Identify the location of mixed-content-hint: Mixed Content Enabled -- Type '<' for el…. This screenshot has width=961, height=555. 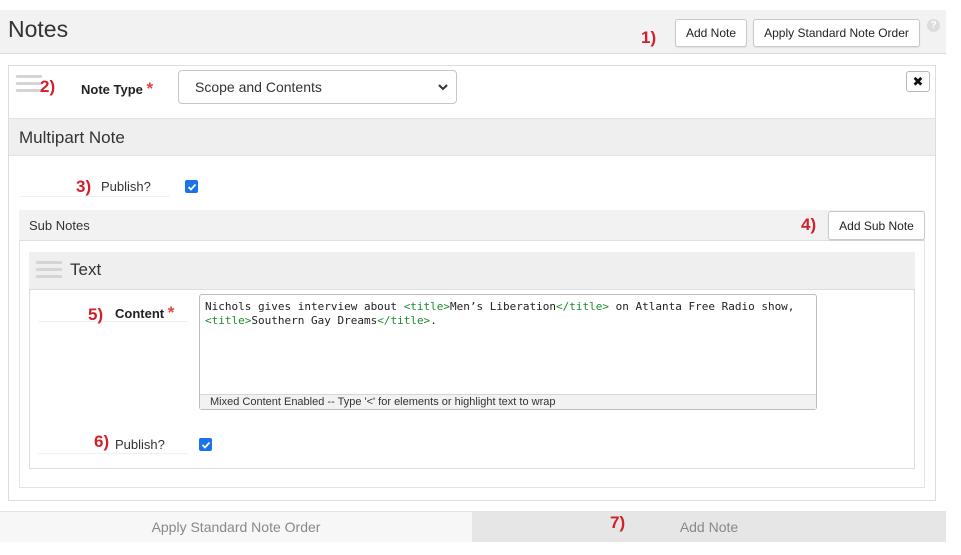
(508, 401).